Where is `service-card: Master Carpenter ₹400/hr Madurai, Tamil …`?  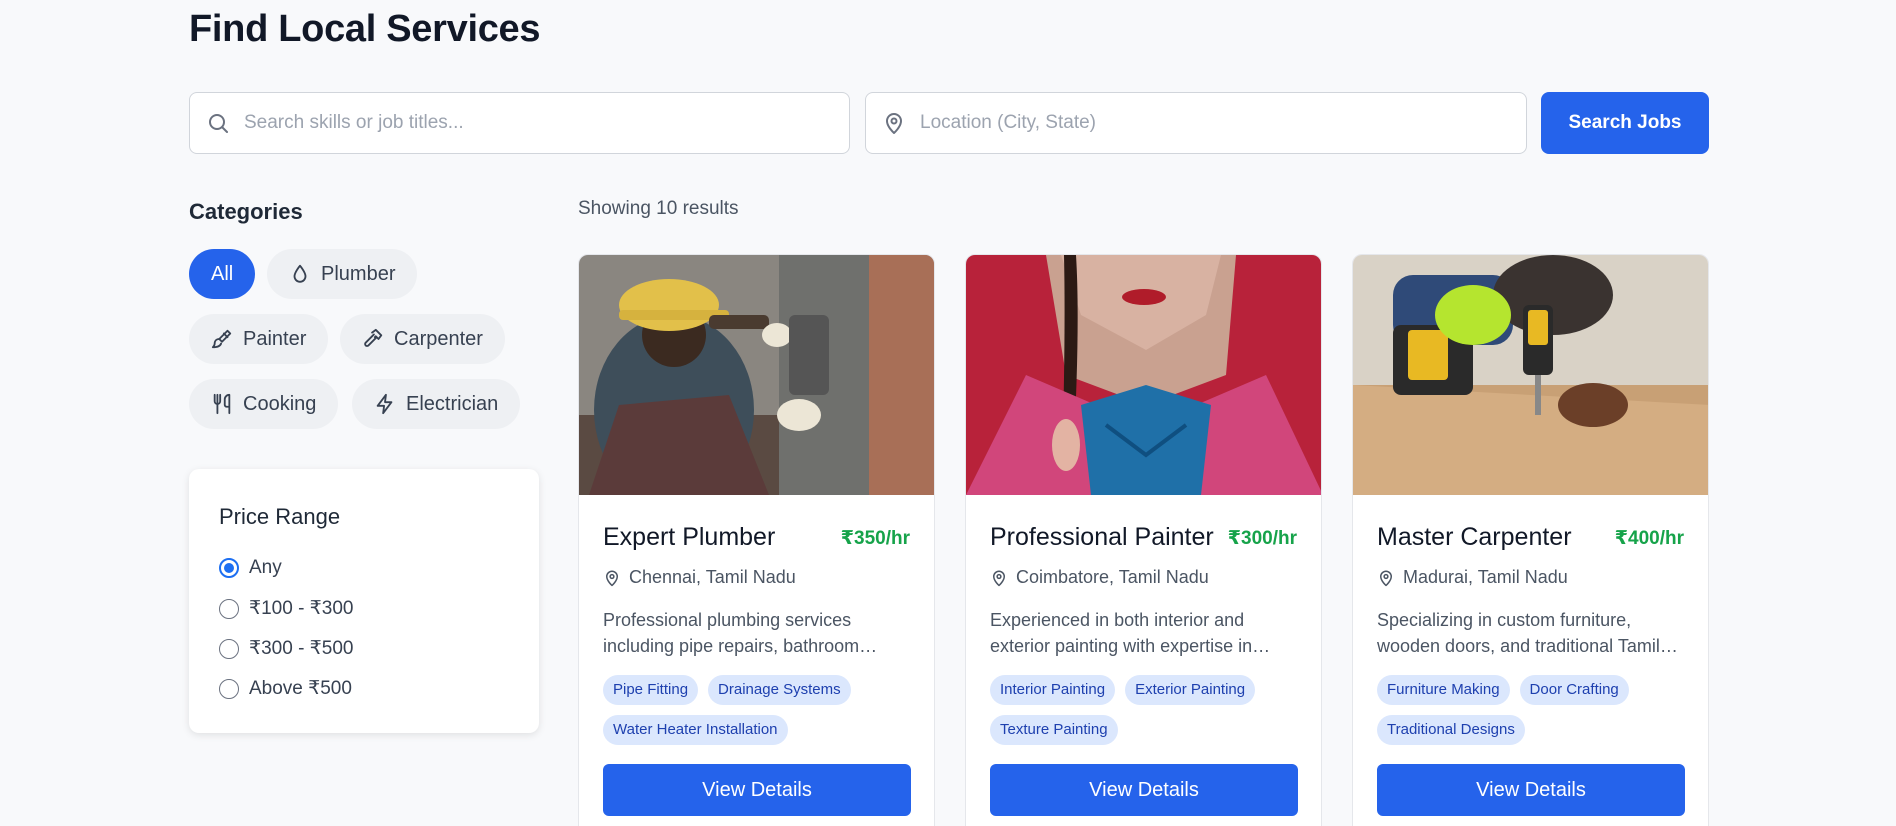 service-card: Master Carpenter ₹400/hr Madurai, Tamil … is located at coordinates (1530, 540).